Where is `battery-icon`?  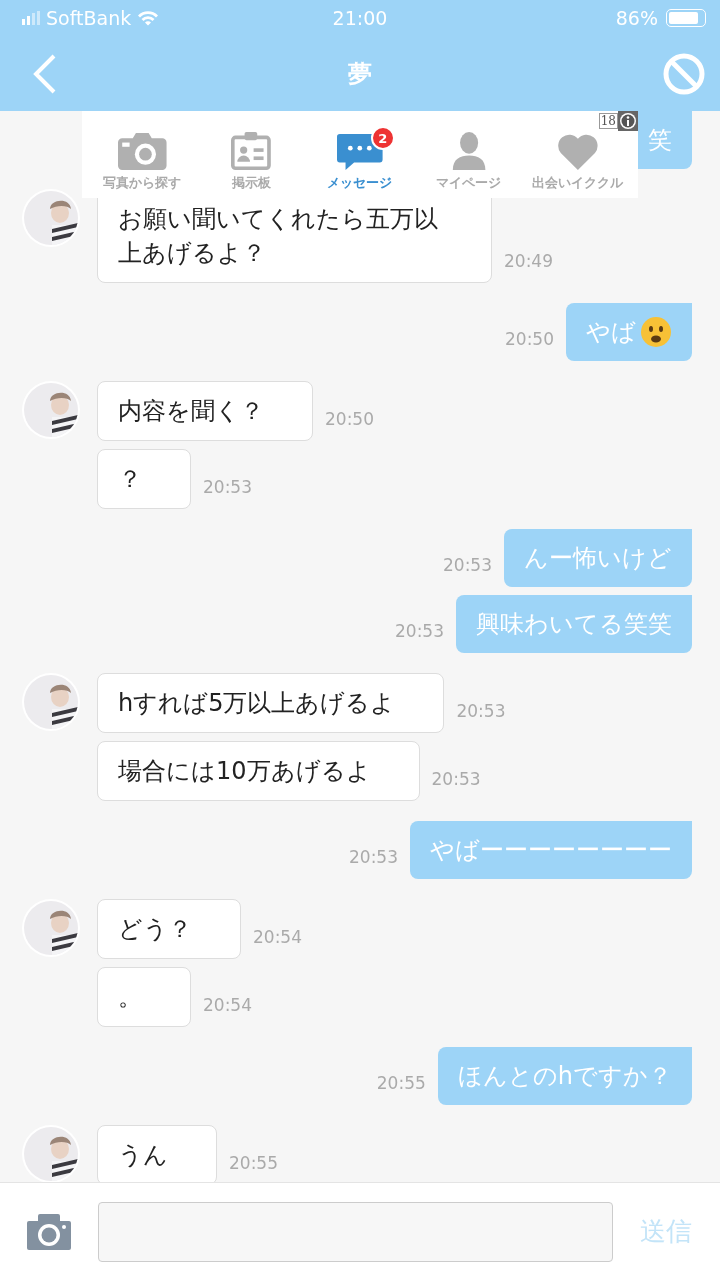 battery-icon is located at coordinates (686, 18).